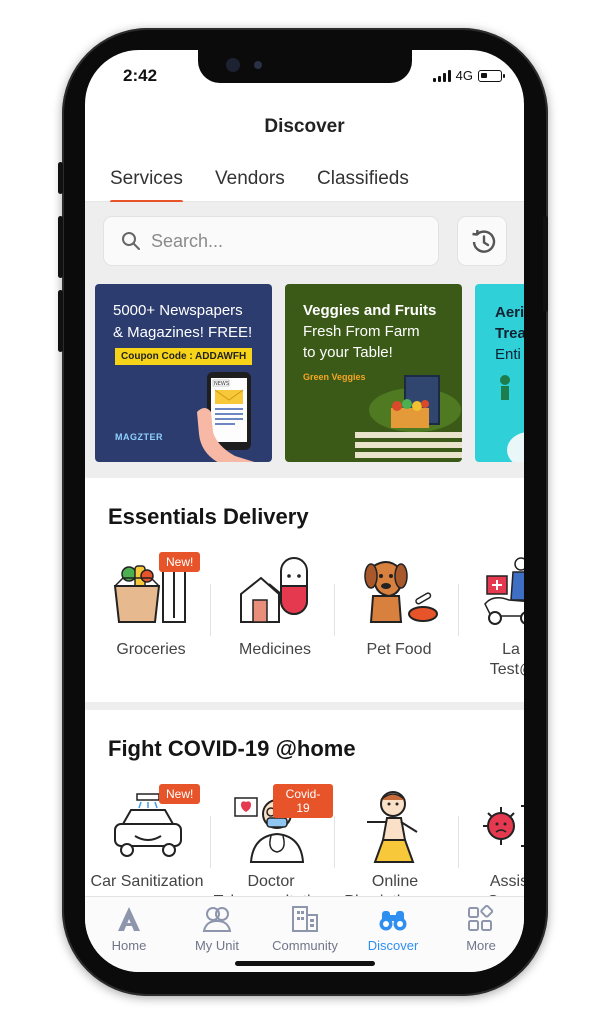 Image resolution: width=606 pixels, height=1024 pixels. I want to click on tab-bar: Services Vendors Classifieds, so click(304, 179).